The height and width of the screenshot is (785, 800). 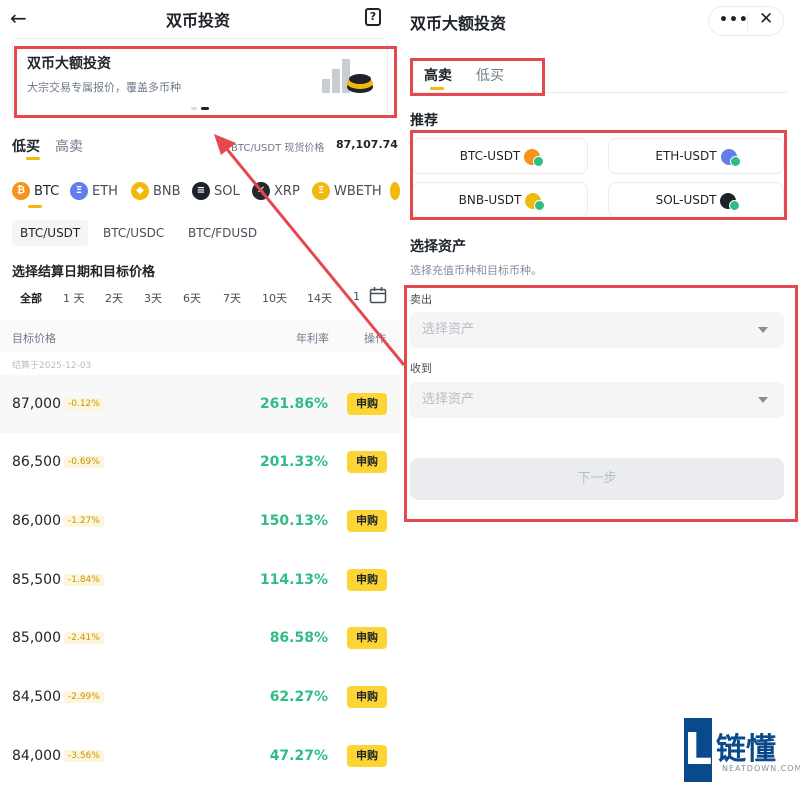 What do you see at coordinates (200, 756) in the screenshot?
I see `table-row: 84,000 -3.56% 47.27% 申购` at bounding box center [200, 756].